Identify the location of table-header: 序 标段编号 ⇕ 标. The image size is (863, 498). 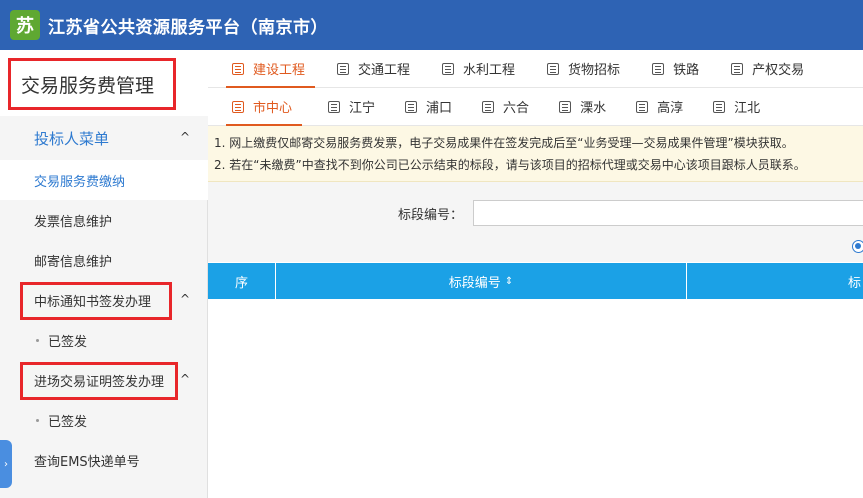
(535, 281).